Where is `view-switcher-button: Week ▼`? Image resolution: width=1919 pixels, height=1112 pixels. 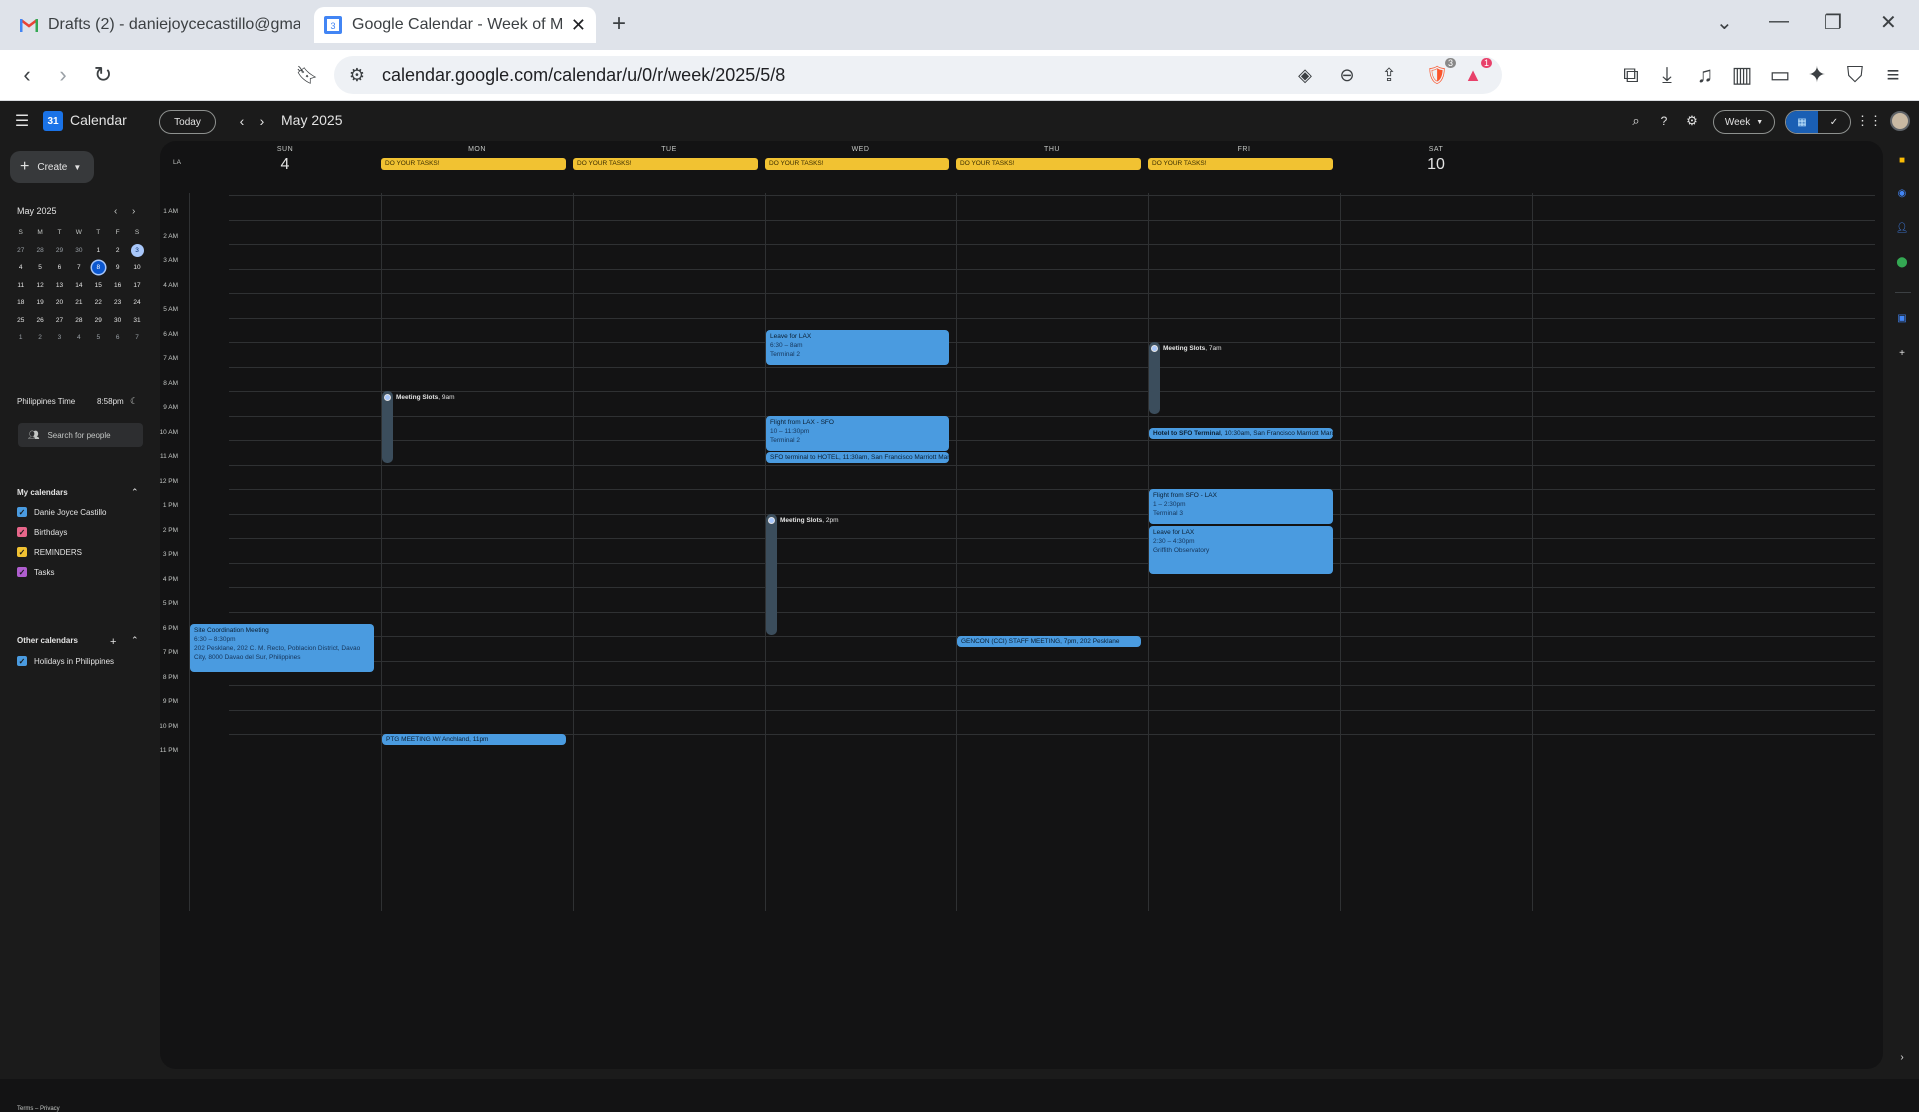
view-switcher-button: Week ▼ is located at coordinates (1744, 122).